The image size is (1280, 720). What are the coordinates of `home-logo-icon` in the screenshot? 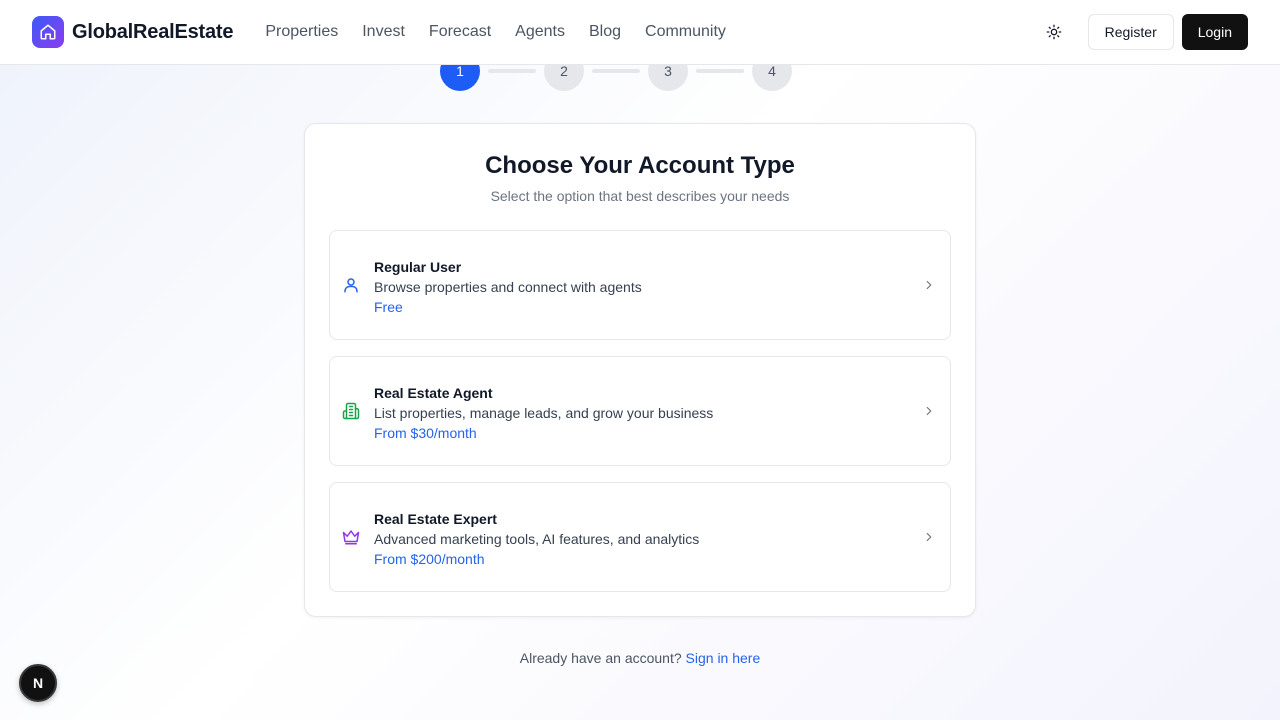 It's located at (48, 32).